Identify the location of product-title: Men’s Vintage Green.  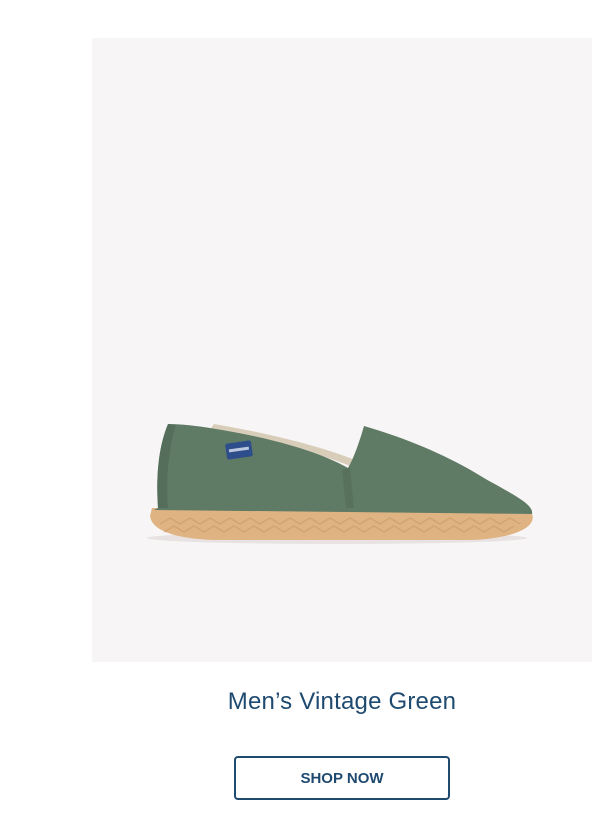
(342, 702).